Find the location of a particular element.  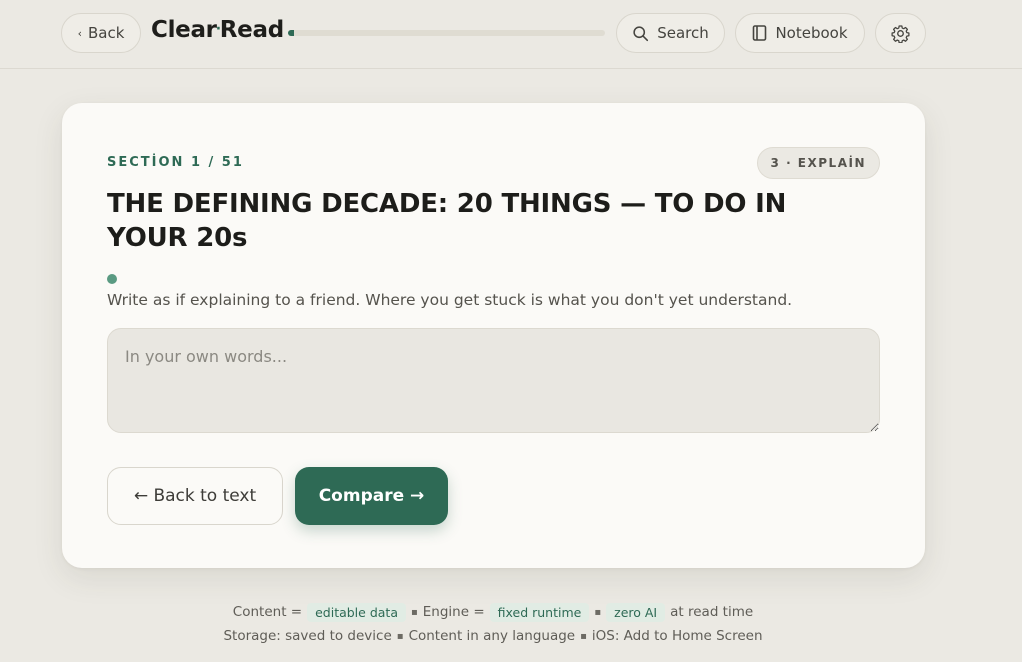

search-button: Search is located at coordinates (670, 33).